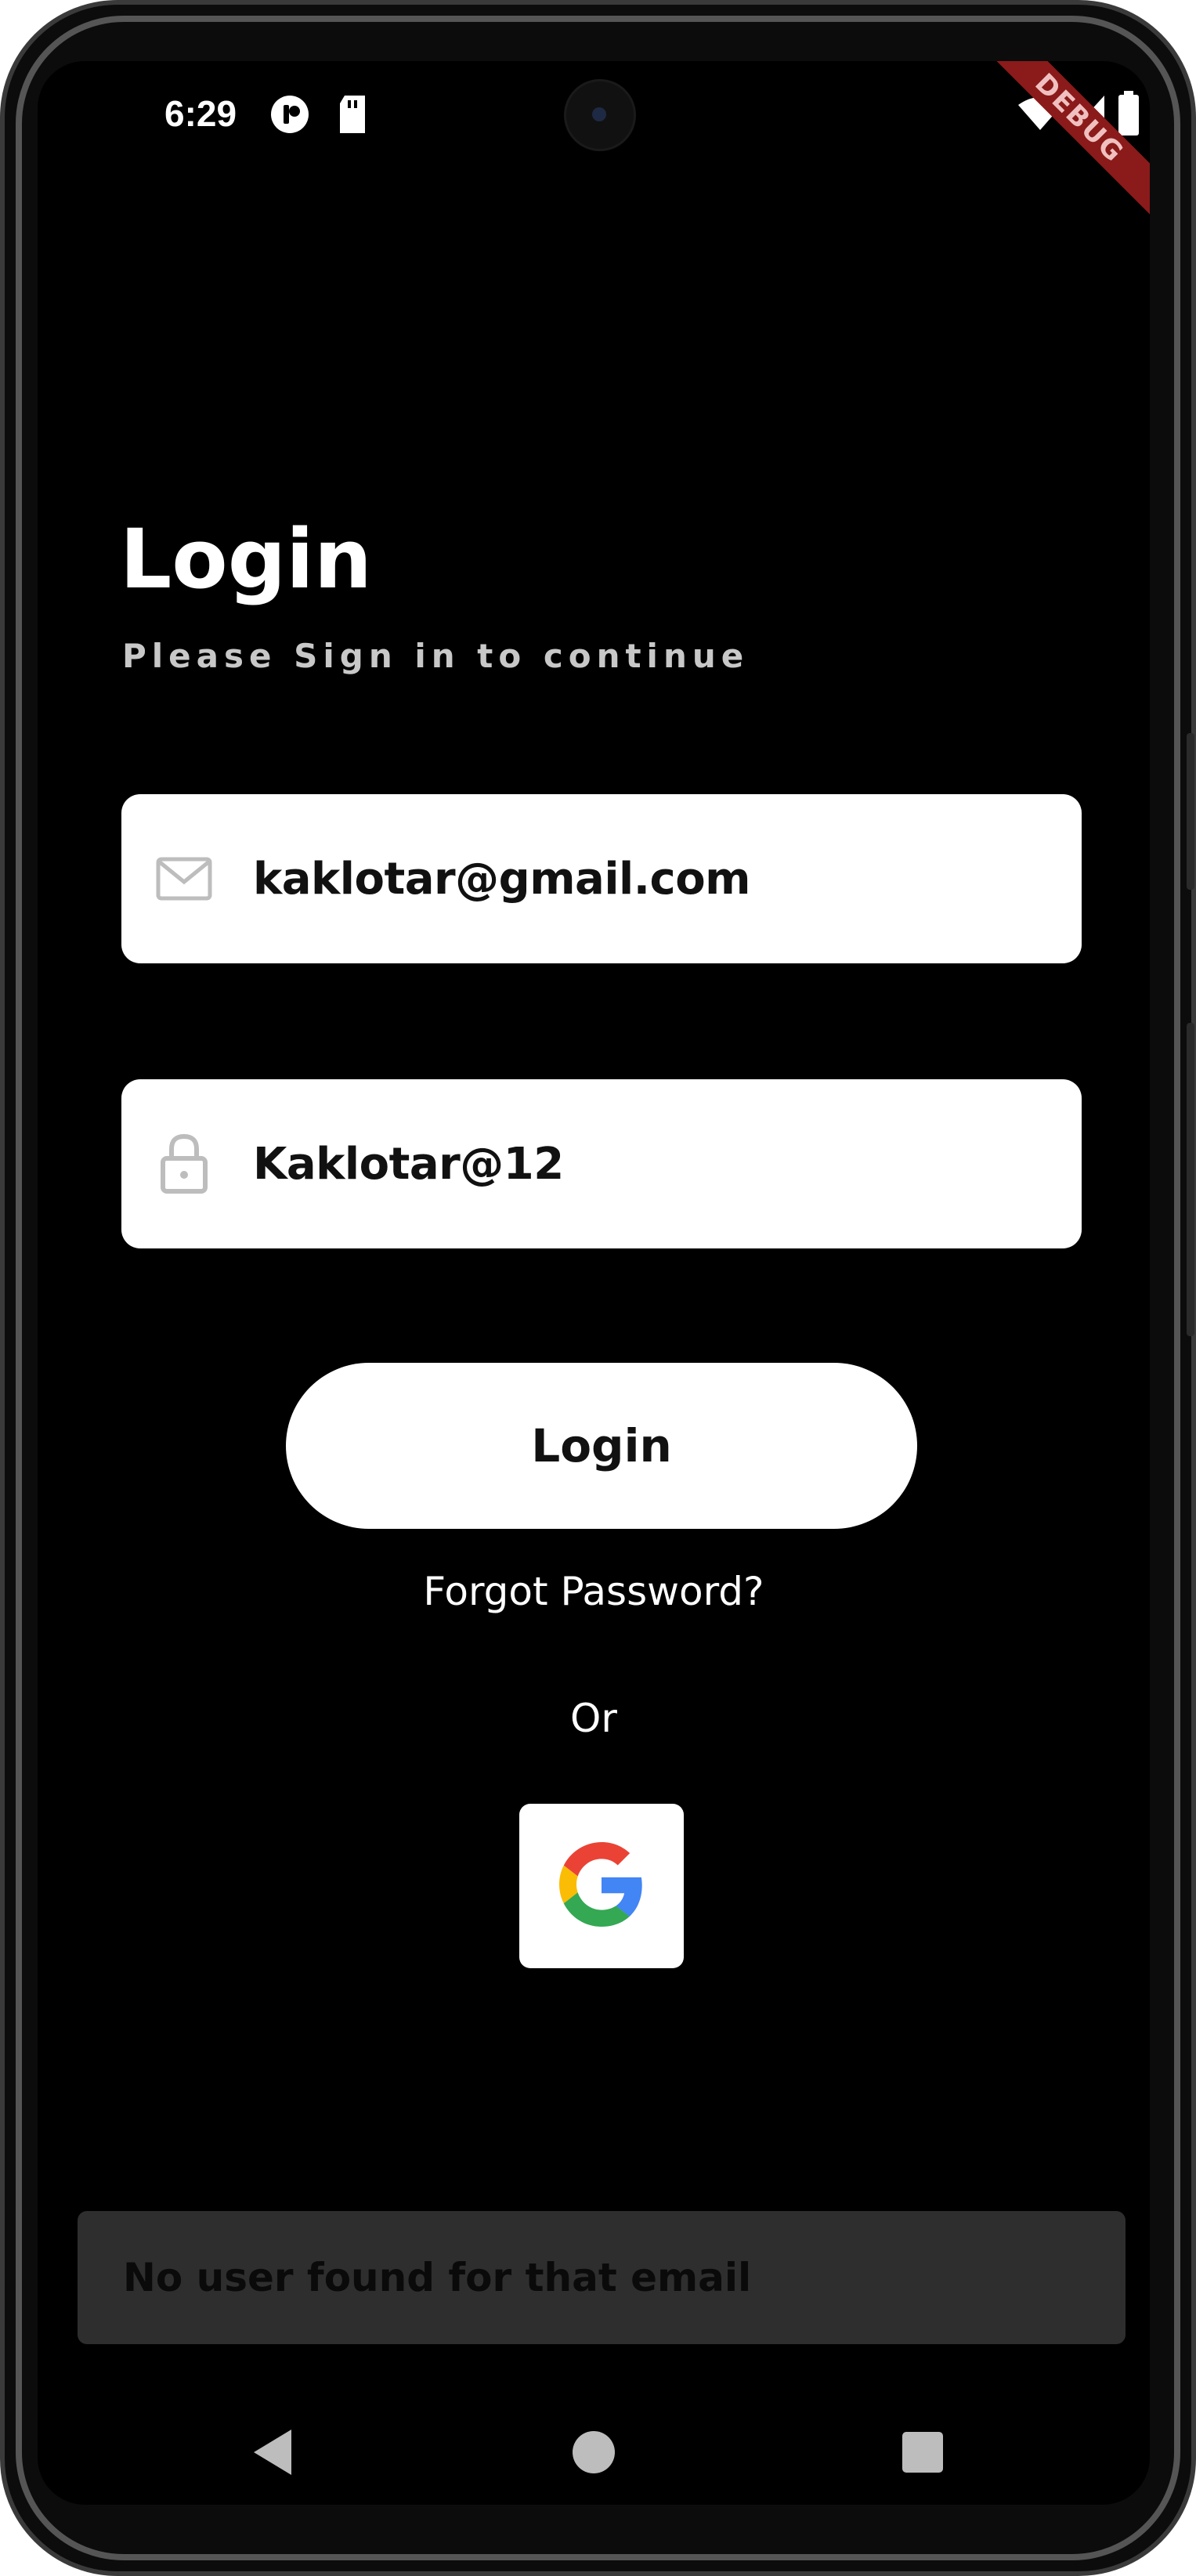 This screenshot has height=2576, width=1196. I want to click on google-icon, so click(601, 1886).